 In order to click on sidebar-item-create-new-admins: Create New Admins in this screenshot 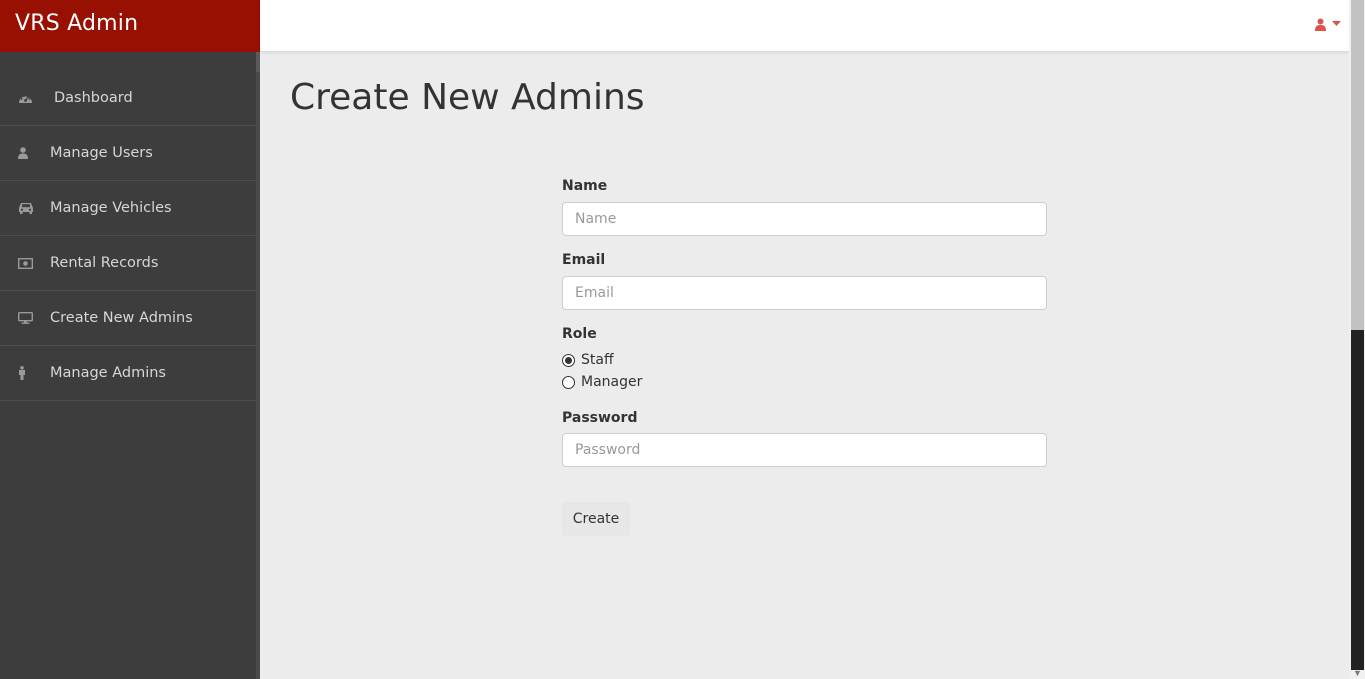, I will do `click(130, 318)`.